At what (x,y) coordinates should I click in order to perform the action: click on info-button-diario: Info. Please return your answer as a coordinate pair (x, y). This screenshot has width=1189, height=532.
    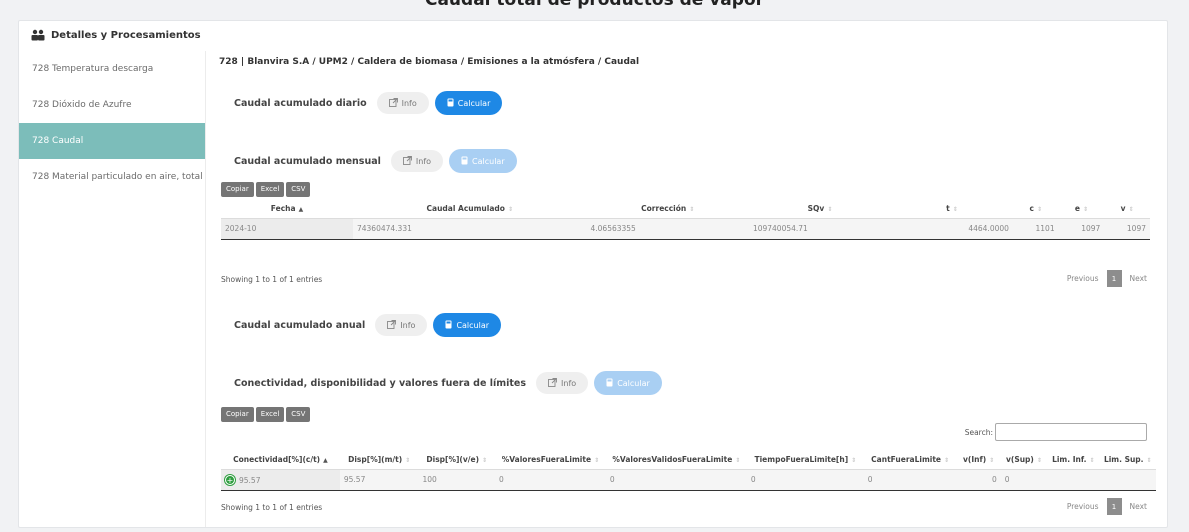
    Looking at the image, I should click on (402, 103).